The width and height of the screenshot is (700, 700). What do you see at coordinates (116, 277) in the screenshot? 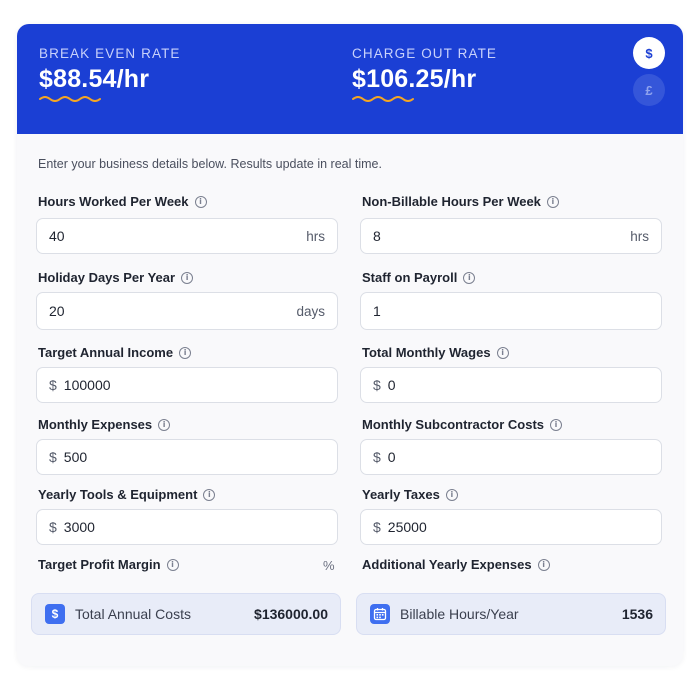
I see `holiday-days-label: Holiday Days Per Year i` at bounding box center [116, 277].